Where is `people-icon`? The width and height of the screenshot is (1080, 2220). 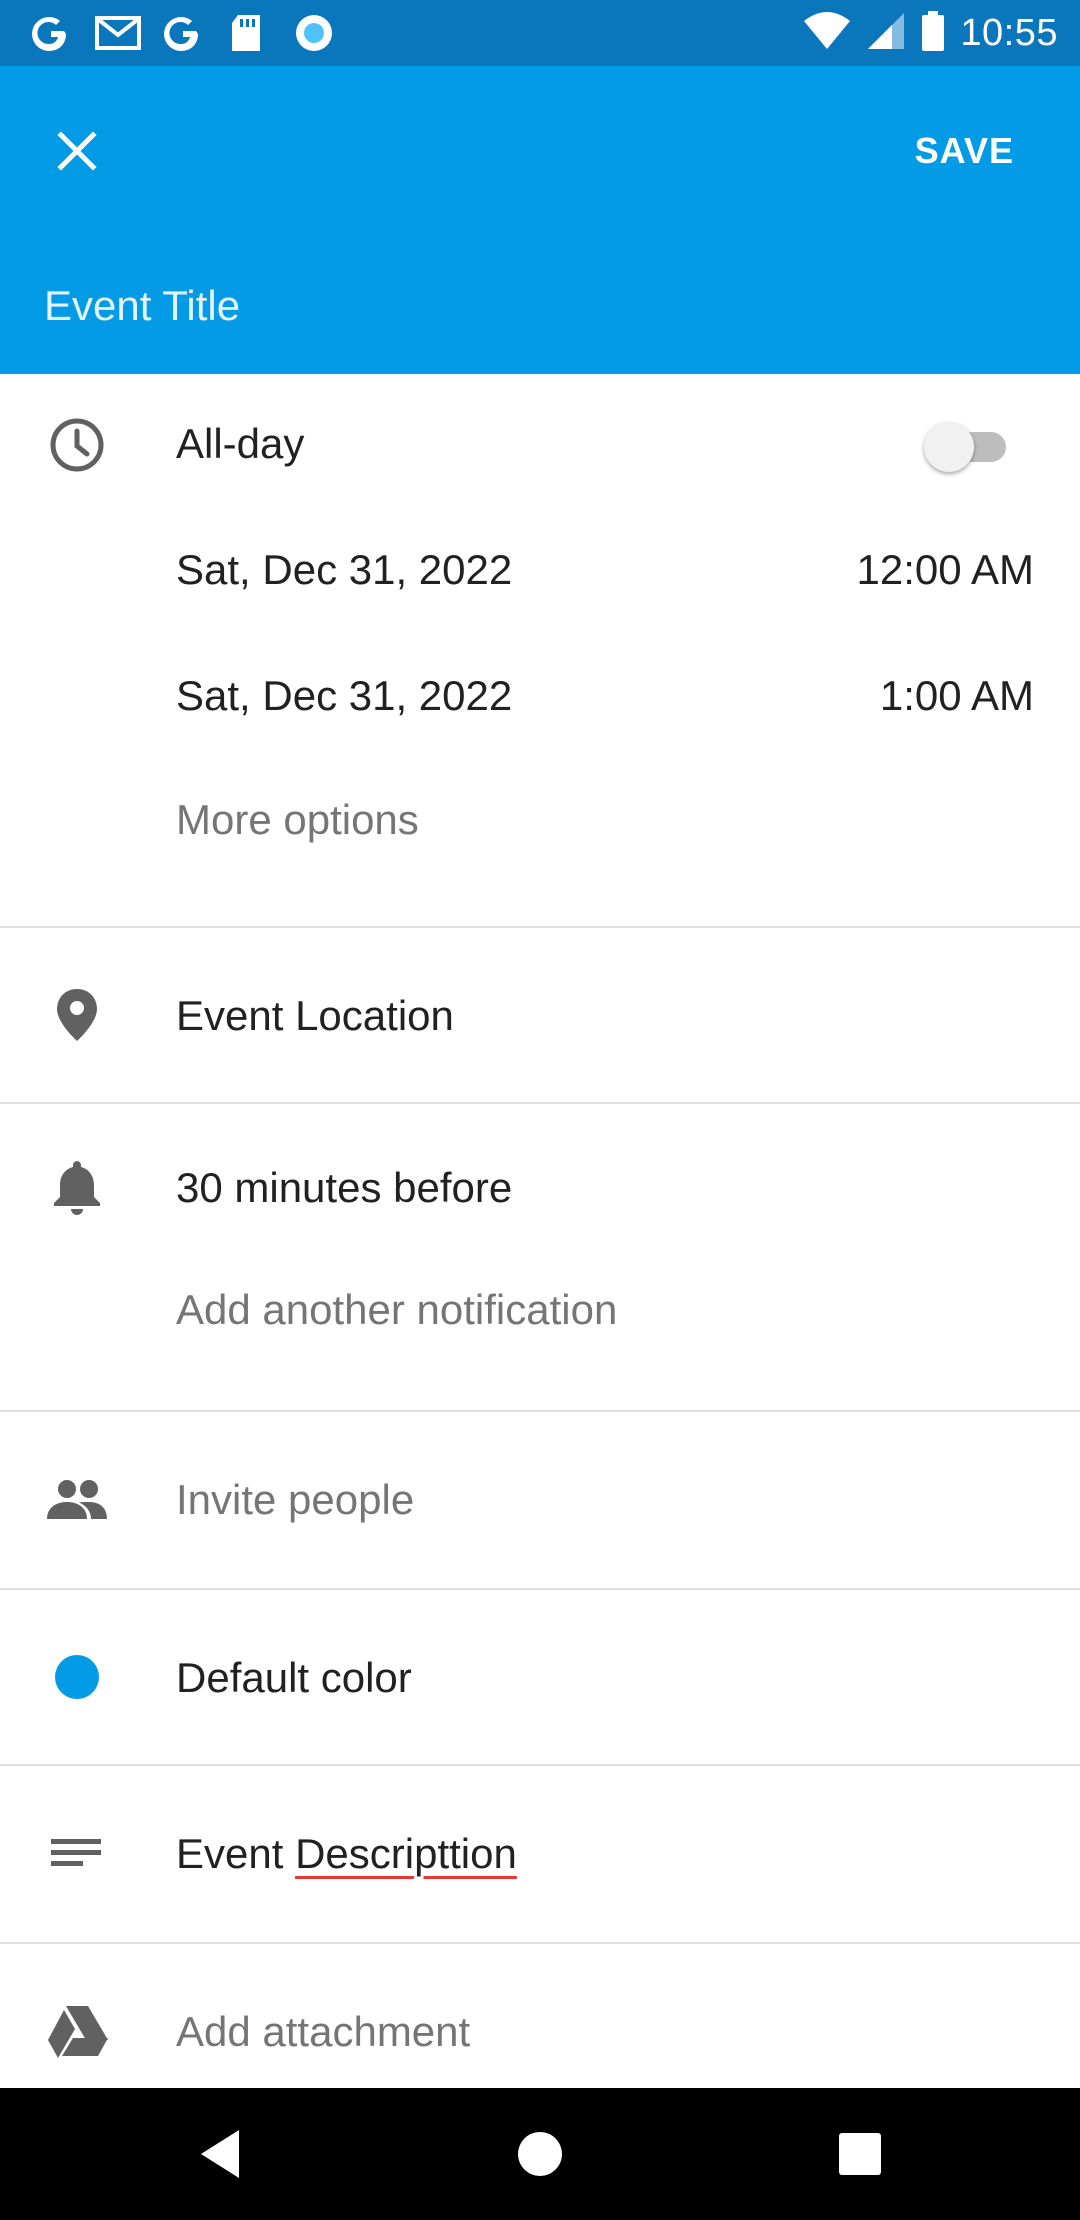 people-icon is located at coordinates (77, 1499).